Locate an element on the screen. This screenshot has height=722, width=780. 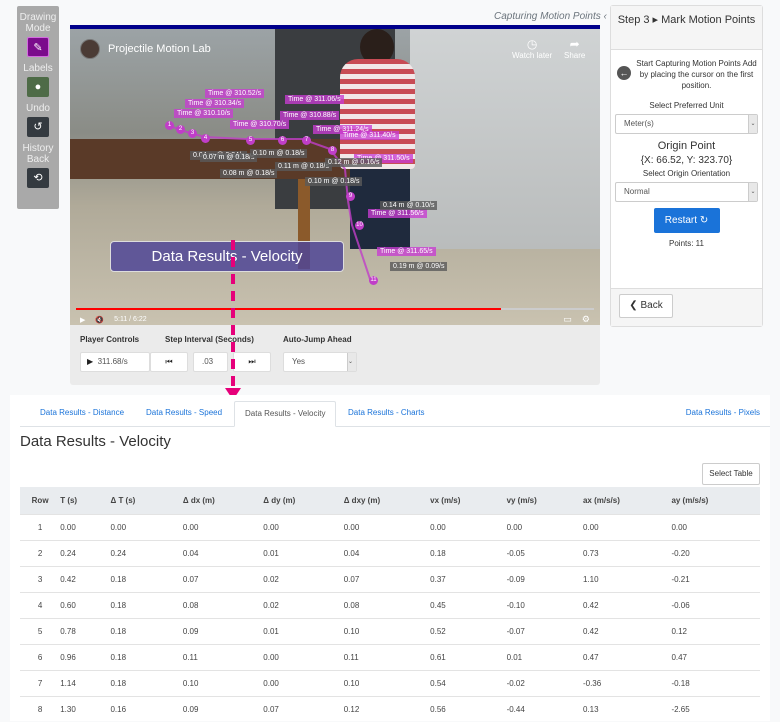
table-row: 3 0.42 0.18 0.07 0.02 0.07 0.37 -0.09 1.10 -0.21 is located at coordinates (390, 578).